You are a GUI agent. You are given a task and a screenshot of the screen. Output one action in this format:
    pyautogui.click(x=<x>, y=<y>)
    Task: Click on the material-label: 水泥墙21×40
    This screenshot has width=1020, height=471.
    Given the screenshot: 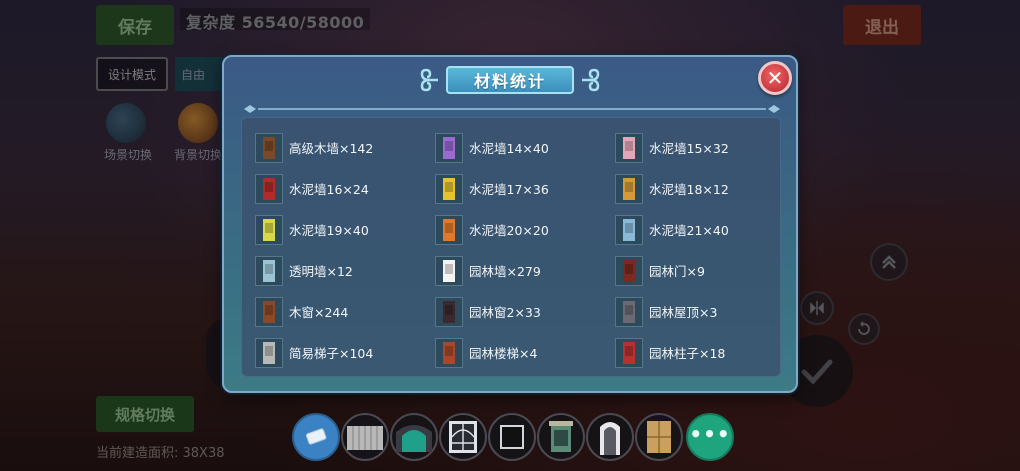 What is the action you would take?
    pyautogui.click(x=689, y=230)
    